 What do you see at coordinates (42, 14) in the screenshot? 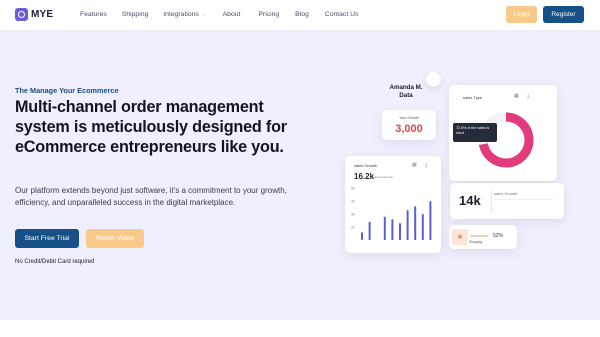
I see `logo-text: MYE` at bounding box center [42, 14].